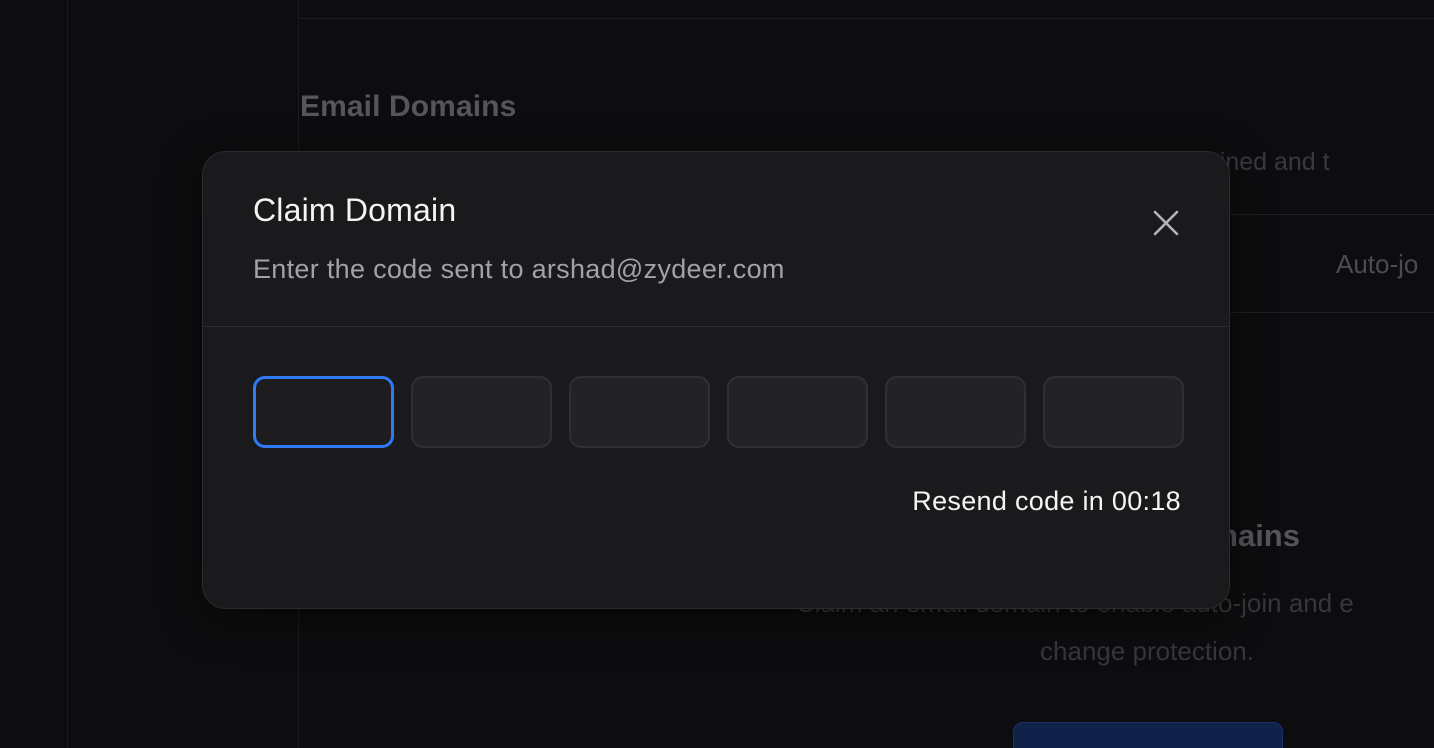 The image size is (1434, 748). Describe the element at coordinates (866, 18) in the screenshot. I see `header-divider` at that location.